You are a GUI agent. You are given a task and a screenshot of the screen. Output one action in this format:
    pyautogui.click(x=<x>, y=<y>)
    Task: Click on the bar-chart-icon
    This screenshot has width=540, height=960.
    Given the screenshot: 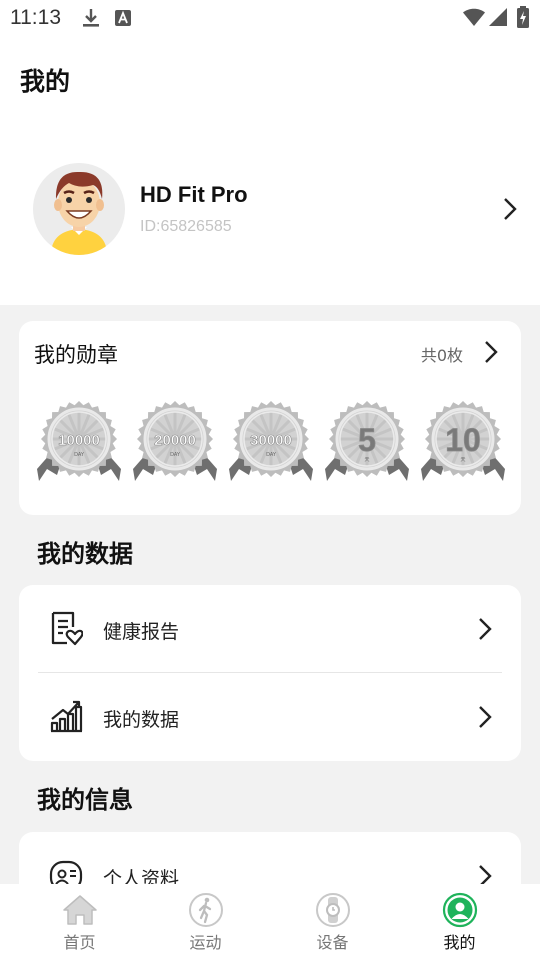 What is the action you would take?
    pyautogui.click(x=66, y=716)
    